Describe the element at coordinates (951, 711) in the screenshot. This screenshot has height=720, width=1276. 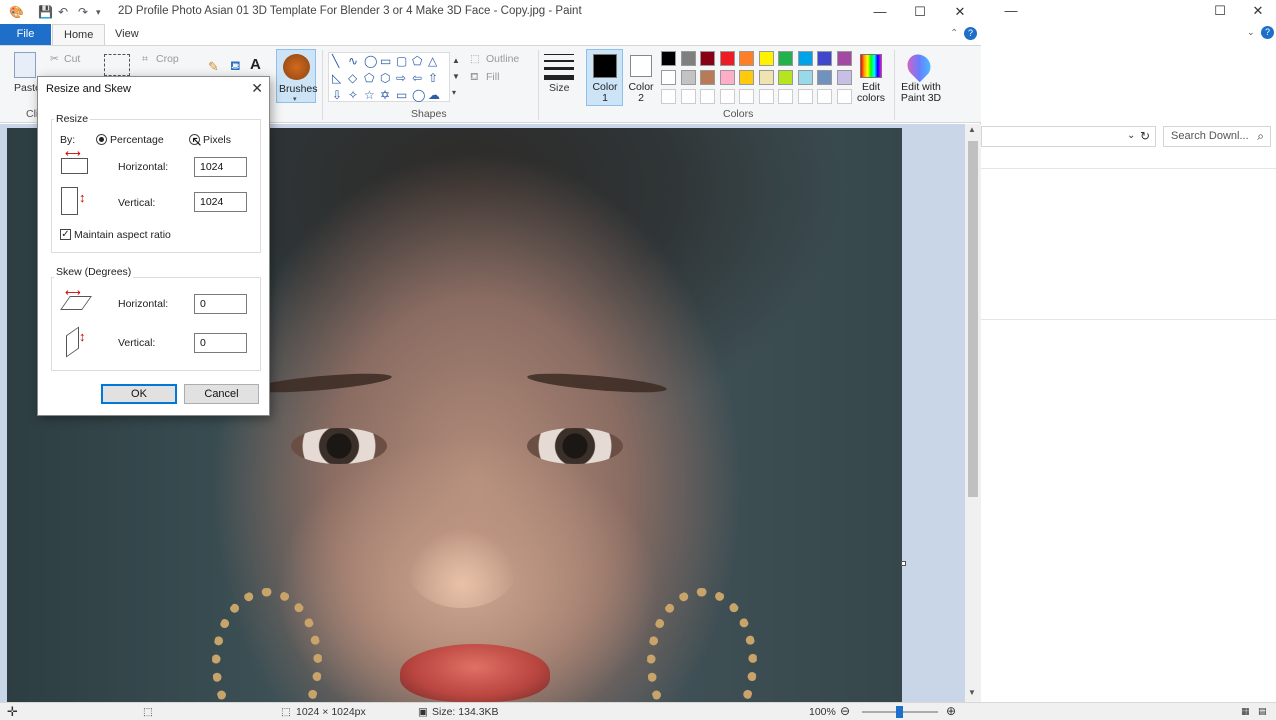
I see `zoom-in-icon: ⊕` at that location.